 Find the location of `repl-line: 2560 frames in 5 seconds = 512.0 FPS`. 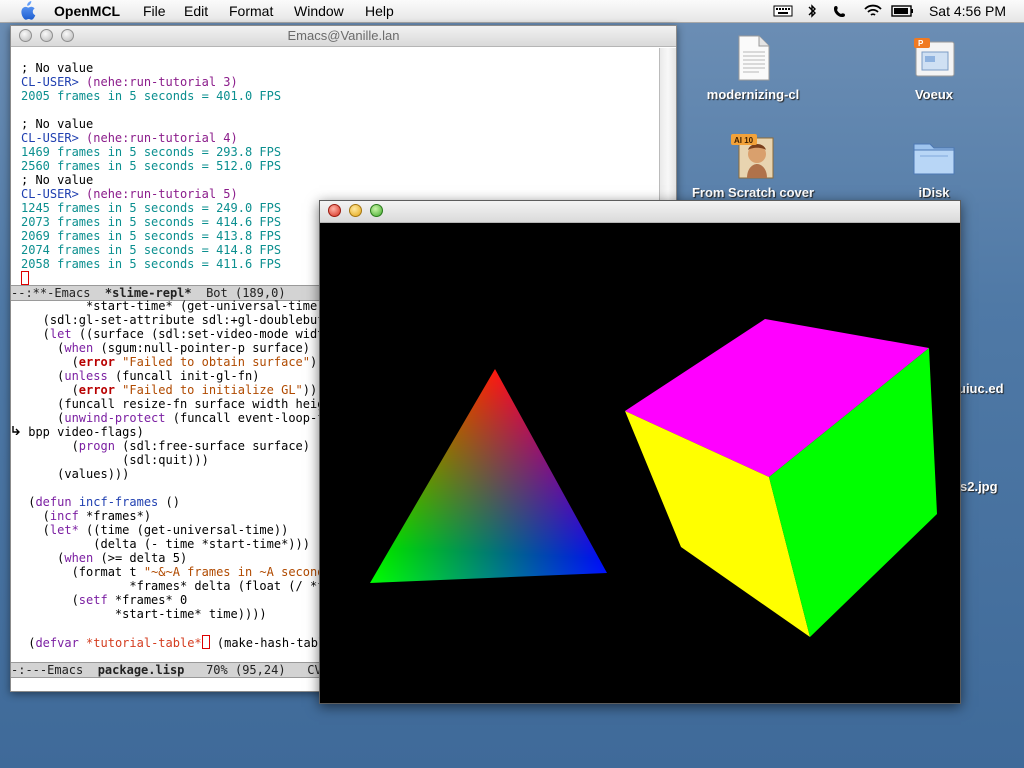

repl-line: 2560 frames in 5 seconds = 512.0 FPS is located at coordinates (151, 166).